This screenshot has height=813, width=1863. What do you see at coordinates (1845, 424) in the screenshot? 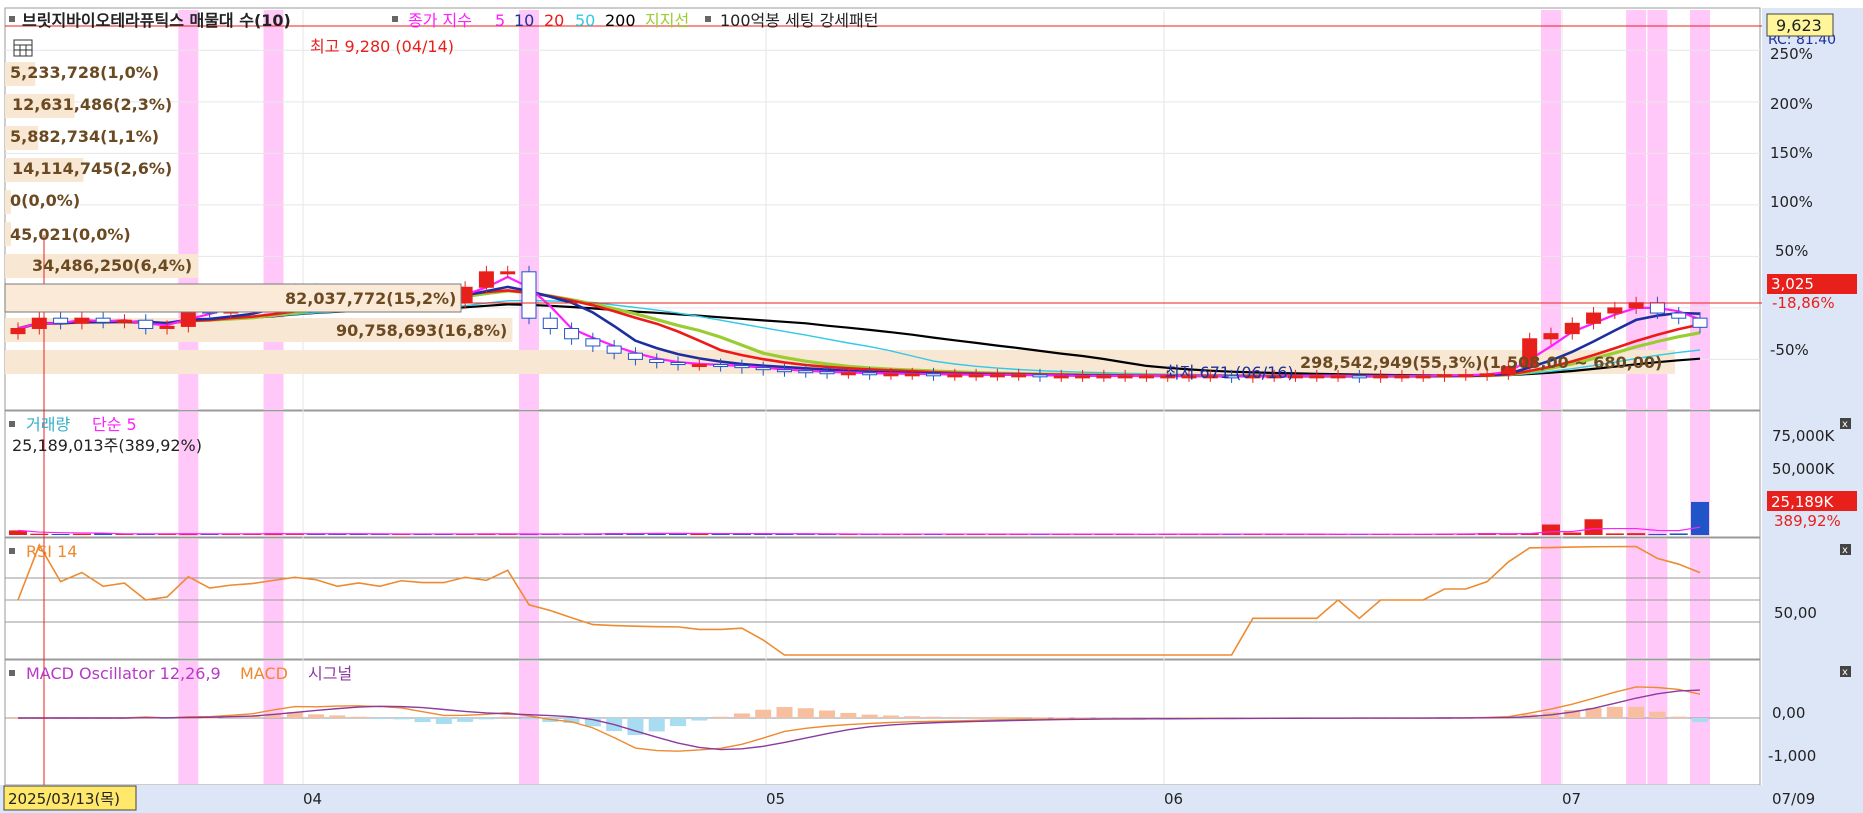
I see `volume-close-icon: x` at bounding box center [1845, 424].